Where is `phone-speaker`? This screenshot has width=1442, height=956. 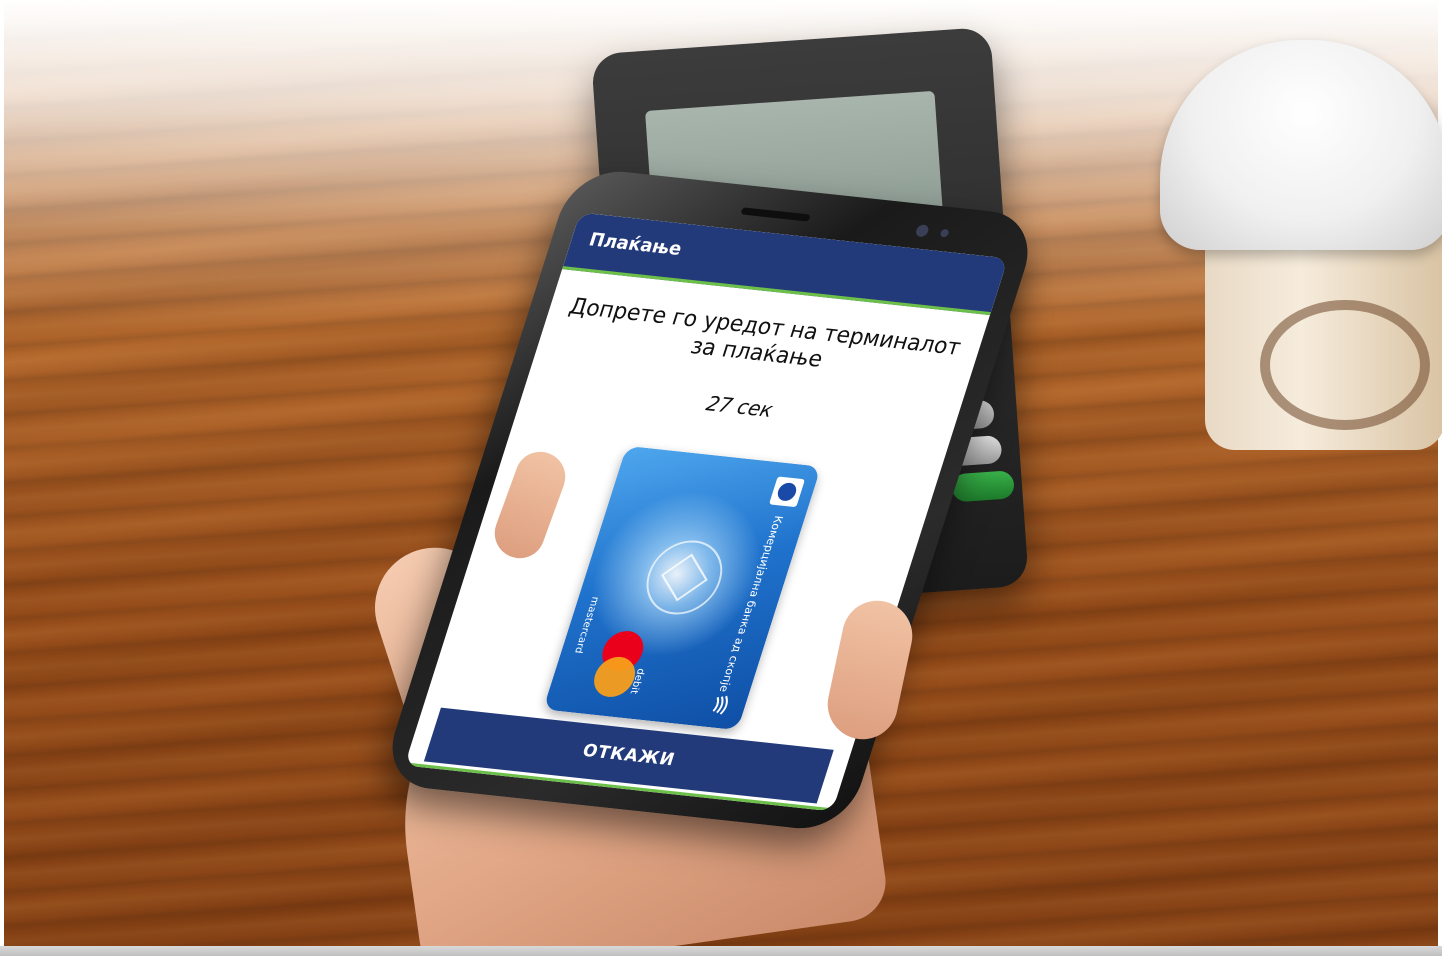 phone-speaker is located at coordinates (775, 214).